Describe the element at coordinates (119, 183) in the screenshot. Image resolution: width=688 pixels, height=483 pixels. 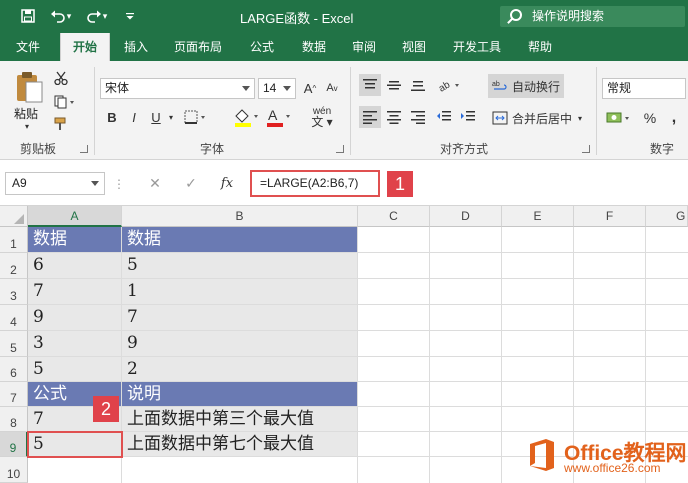
I see `formula-bar-grip-icon: ⋮` at that location.